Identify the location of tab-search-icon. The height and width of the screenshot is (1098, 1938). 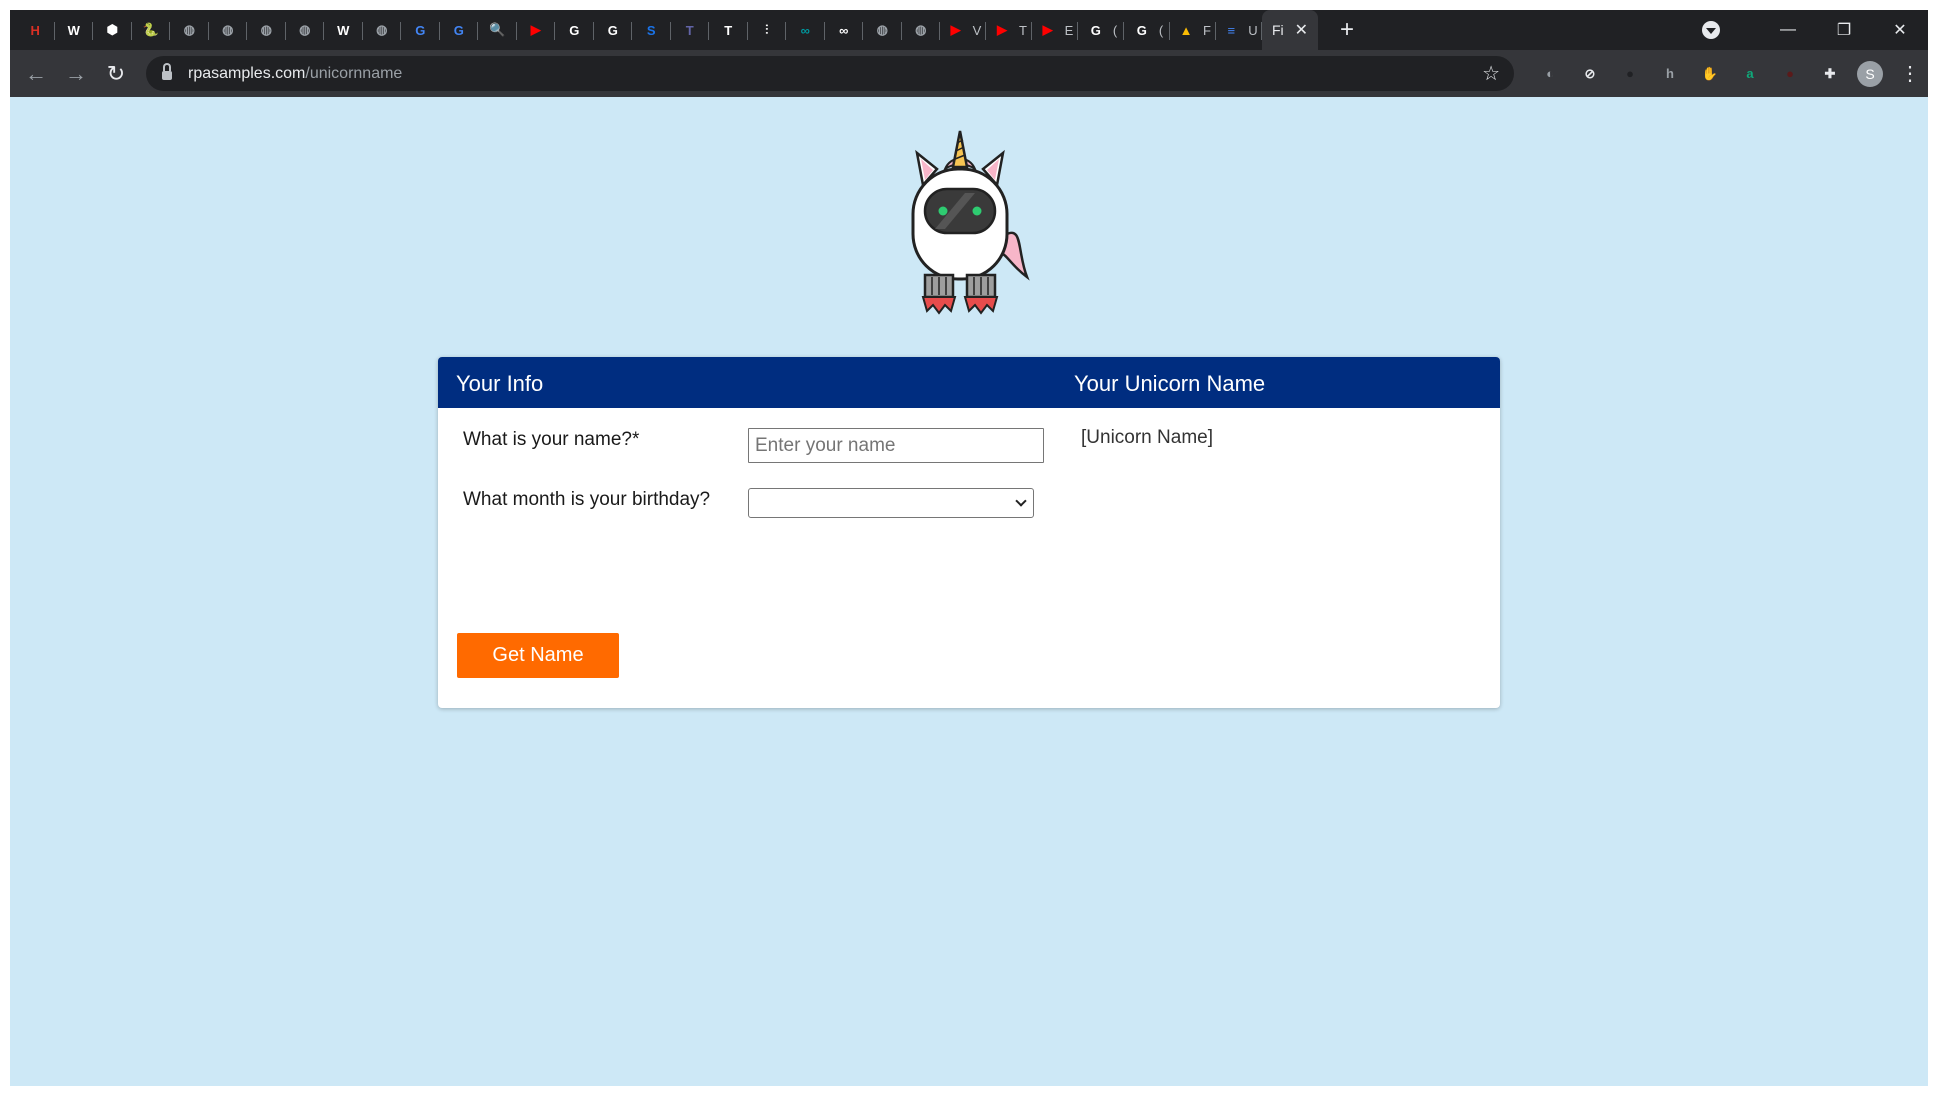
(1711, 30).